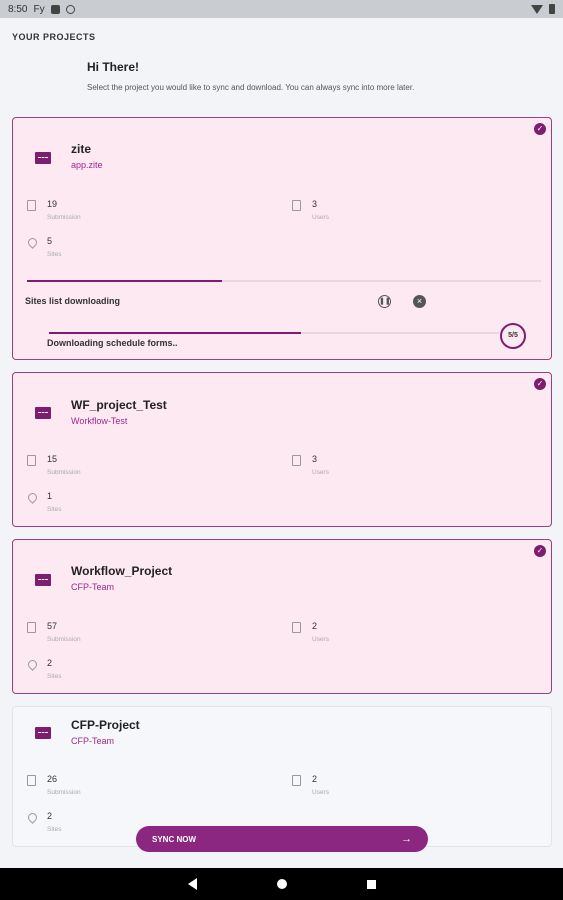  Describe the element at coordinates (39, 9) in the screenshot. I see `status-indicator-fy: Fy` at that location.